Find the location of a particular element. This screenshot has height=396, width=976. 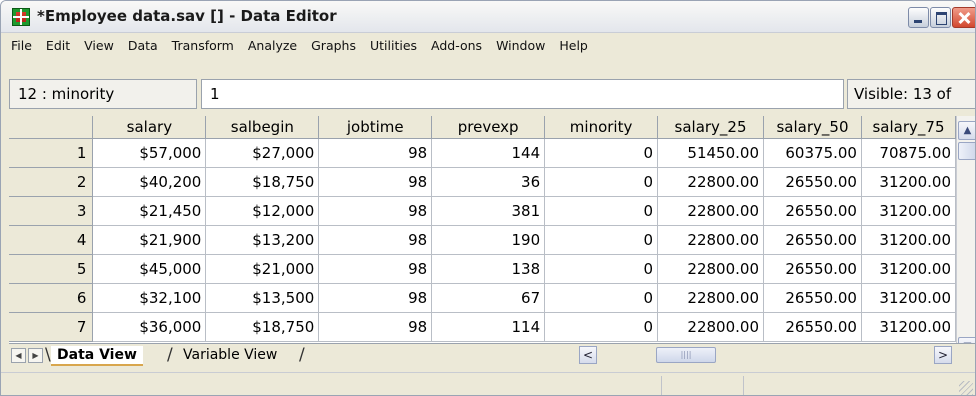

menu-file: File is located at coordinates (21, 45).